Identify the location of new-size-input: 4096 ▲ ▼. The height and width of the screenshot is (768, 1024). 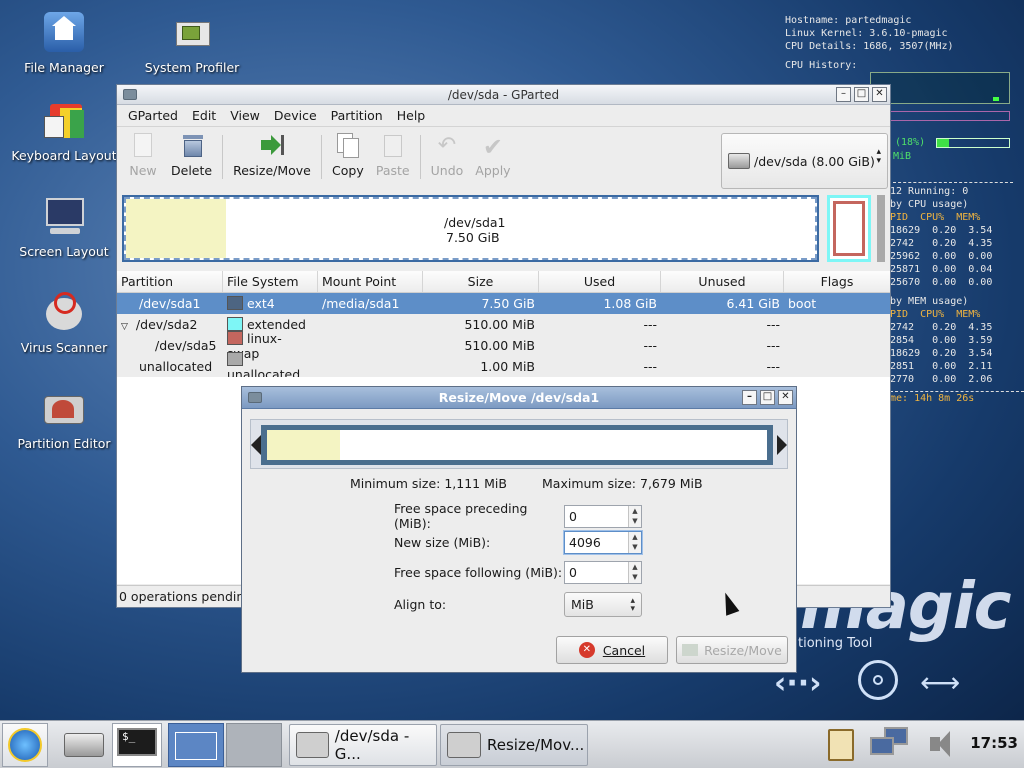
(603, 542).